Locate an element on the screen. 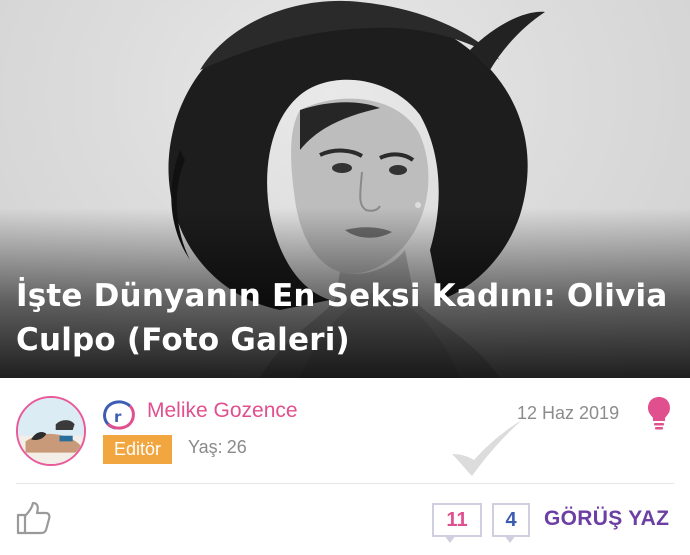 The width and height of the screenshot is (690, 555). avatar-icon is located at coordinates (51, 431).